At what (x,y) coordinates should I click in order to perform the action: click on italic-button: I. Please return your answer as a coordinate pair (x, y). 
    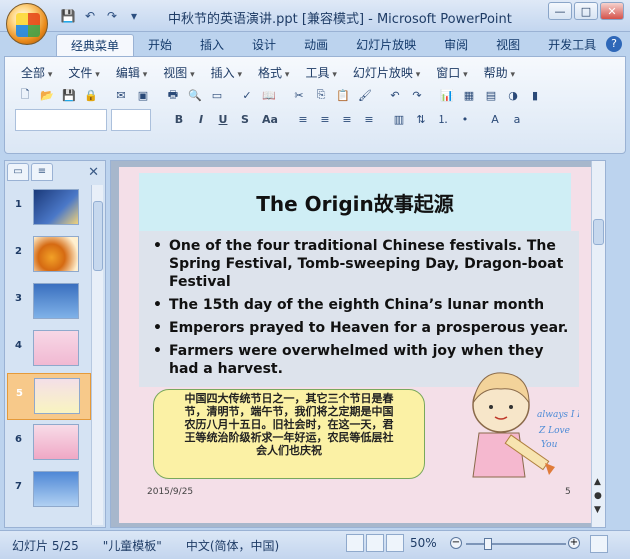
    Looking at the image, I should click on (201, 119).